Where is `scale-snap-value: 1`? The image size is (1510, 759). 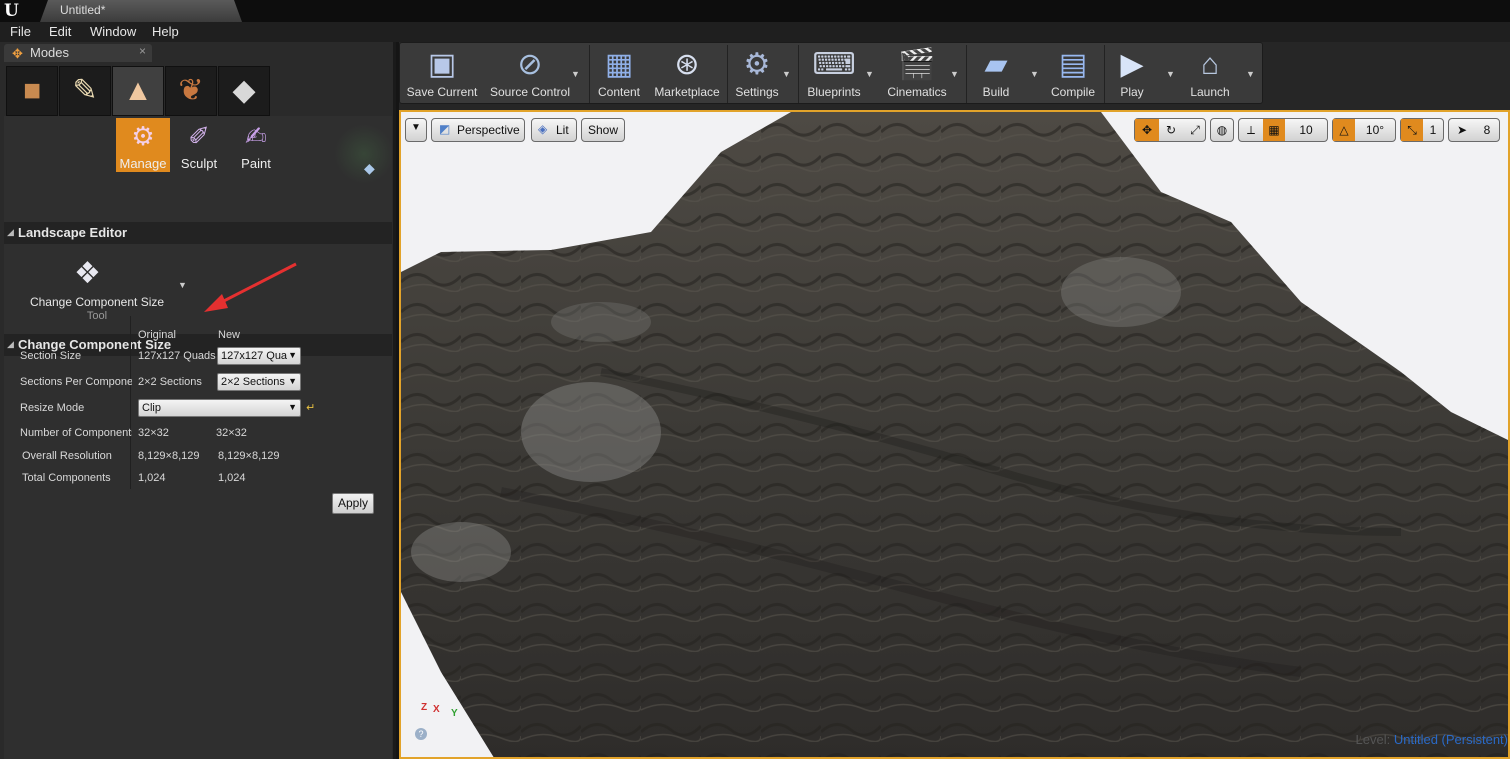 scale-snap-value: 1 is located at coordinates (1433, 130).